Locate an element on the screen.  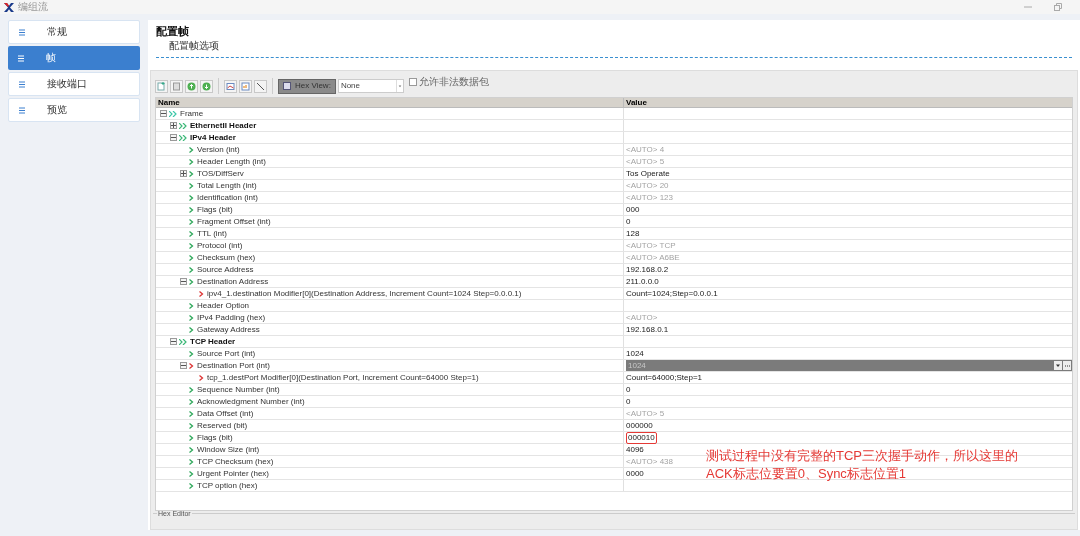
hex-view-button: Hex View: is located at coordinates (307, 86).